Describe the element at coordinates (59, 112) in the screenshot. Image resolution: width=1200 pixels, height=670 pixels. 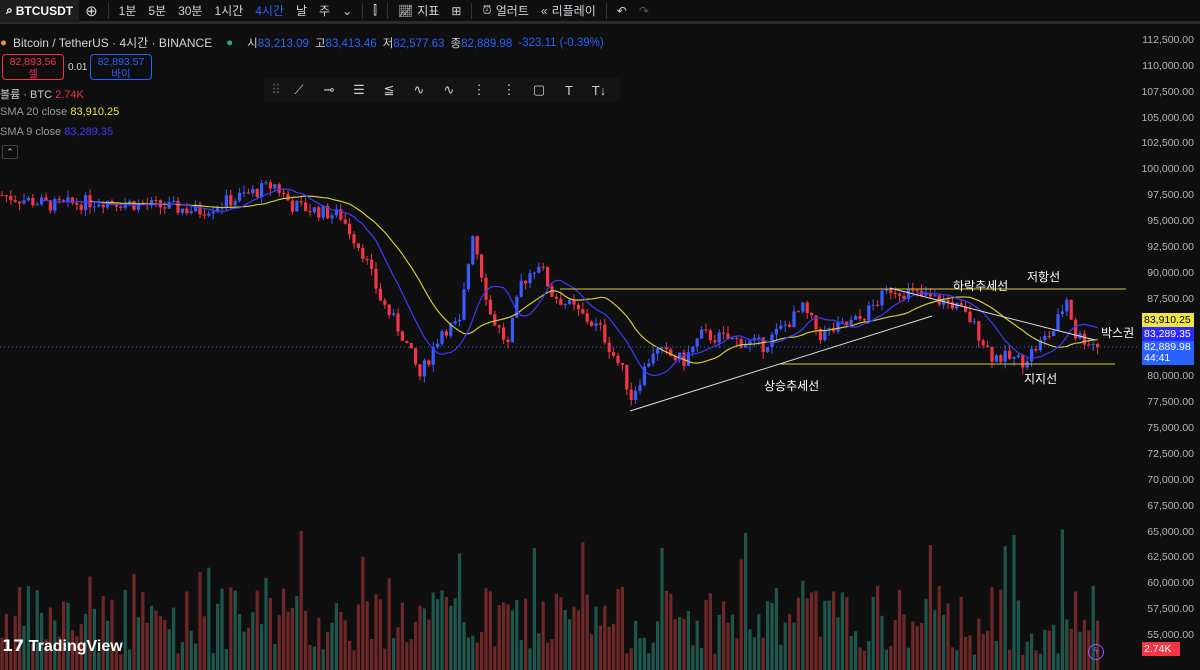
I see `sma20-legend: SMA 20 close 83,910.25` at that location.